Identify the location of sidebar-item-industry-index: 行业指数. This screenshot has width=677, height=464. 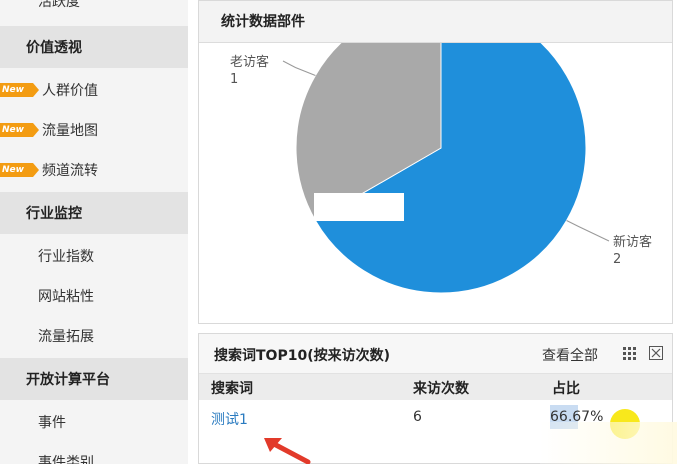
(94, 256).